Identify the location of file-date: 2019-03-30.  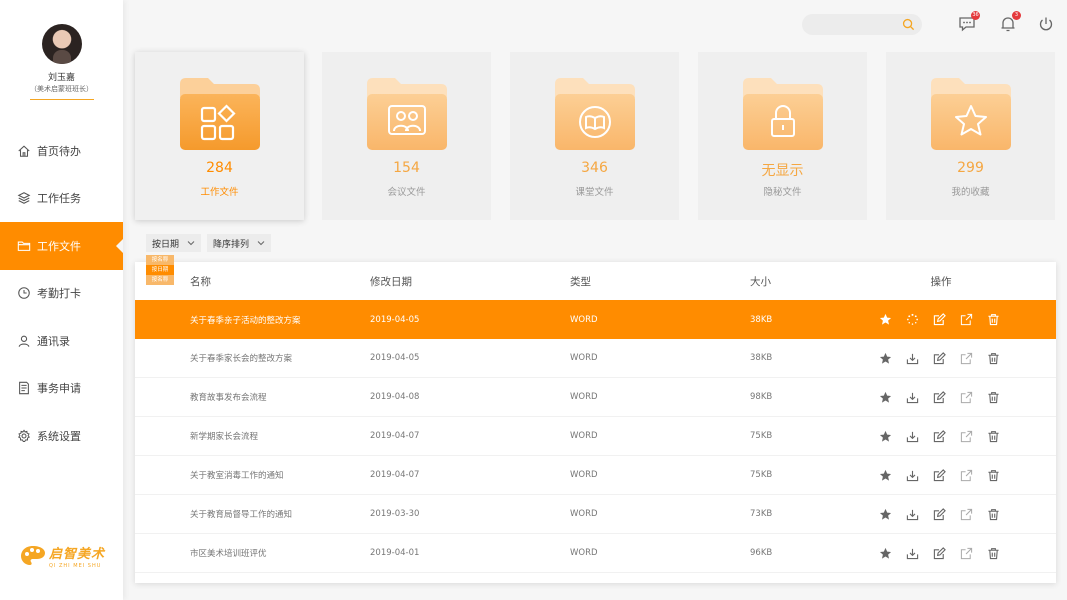
(395, 514).